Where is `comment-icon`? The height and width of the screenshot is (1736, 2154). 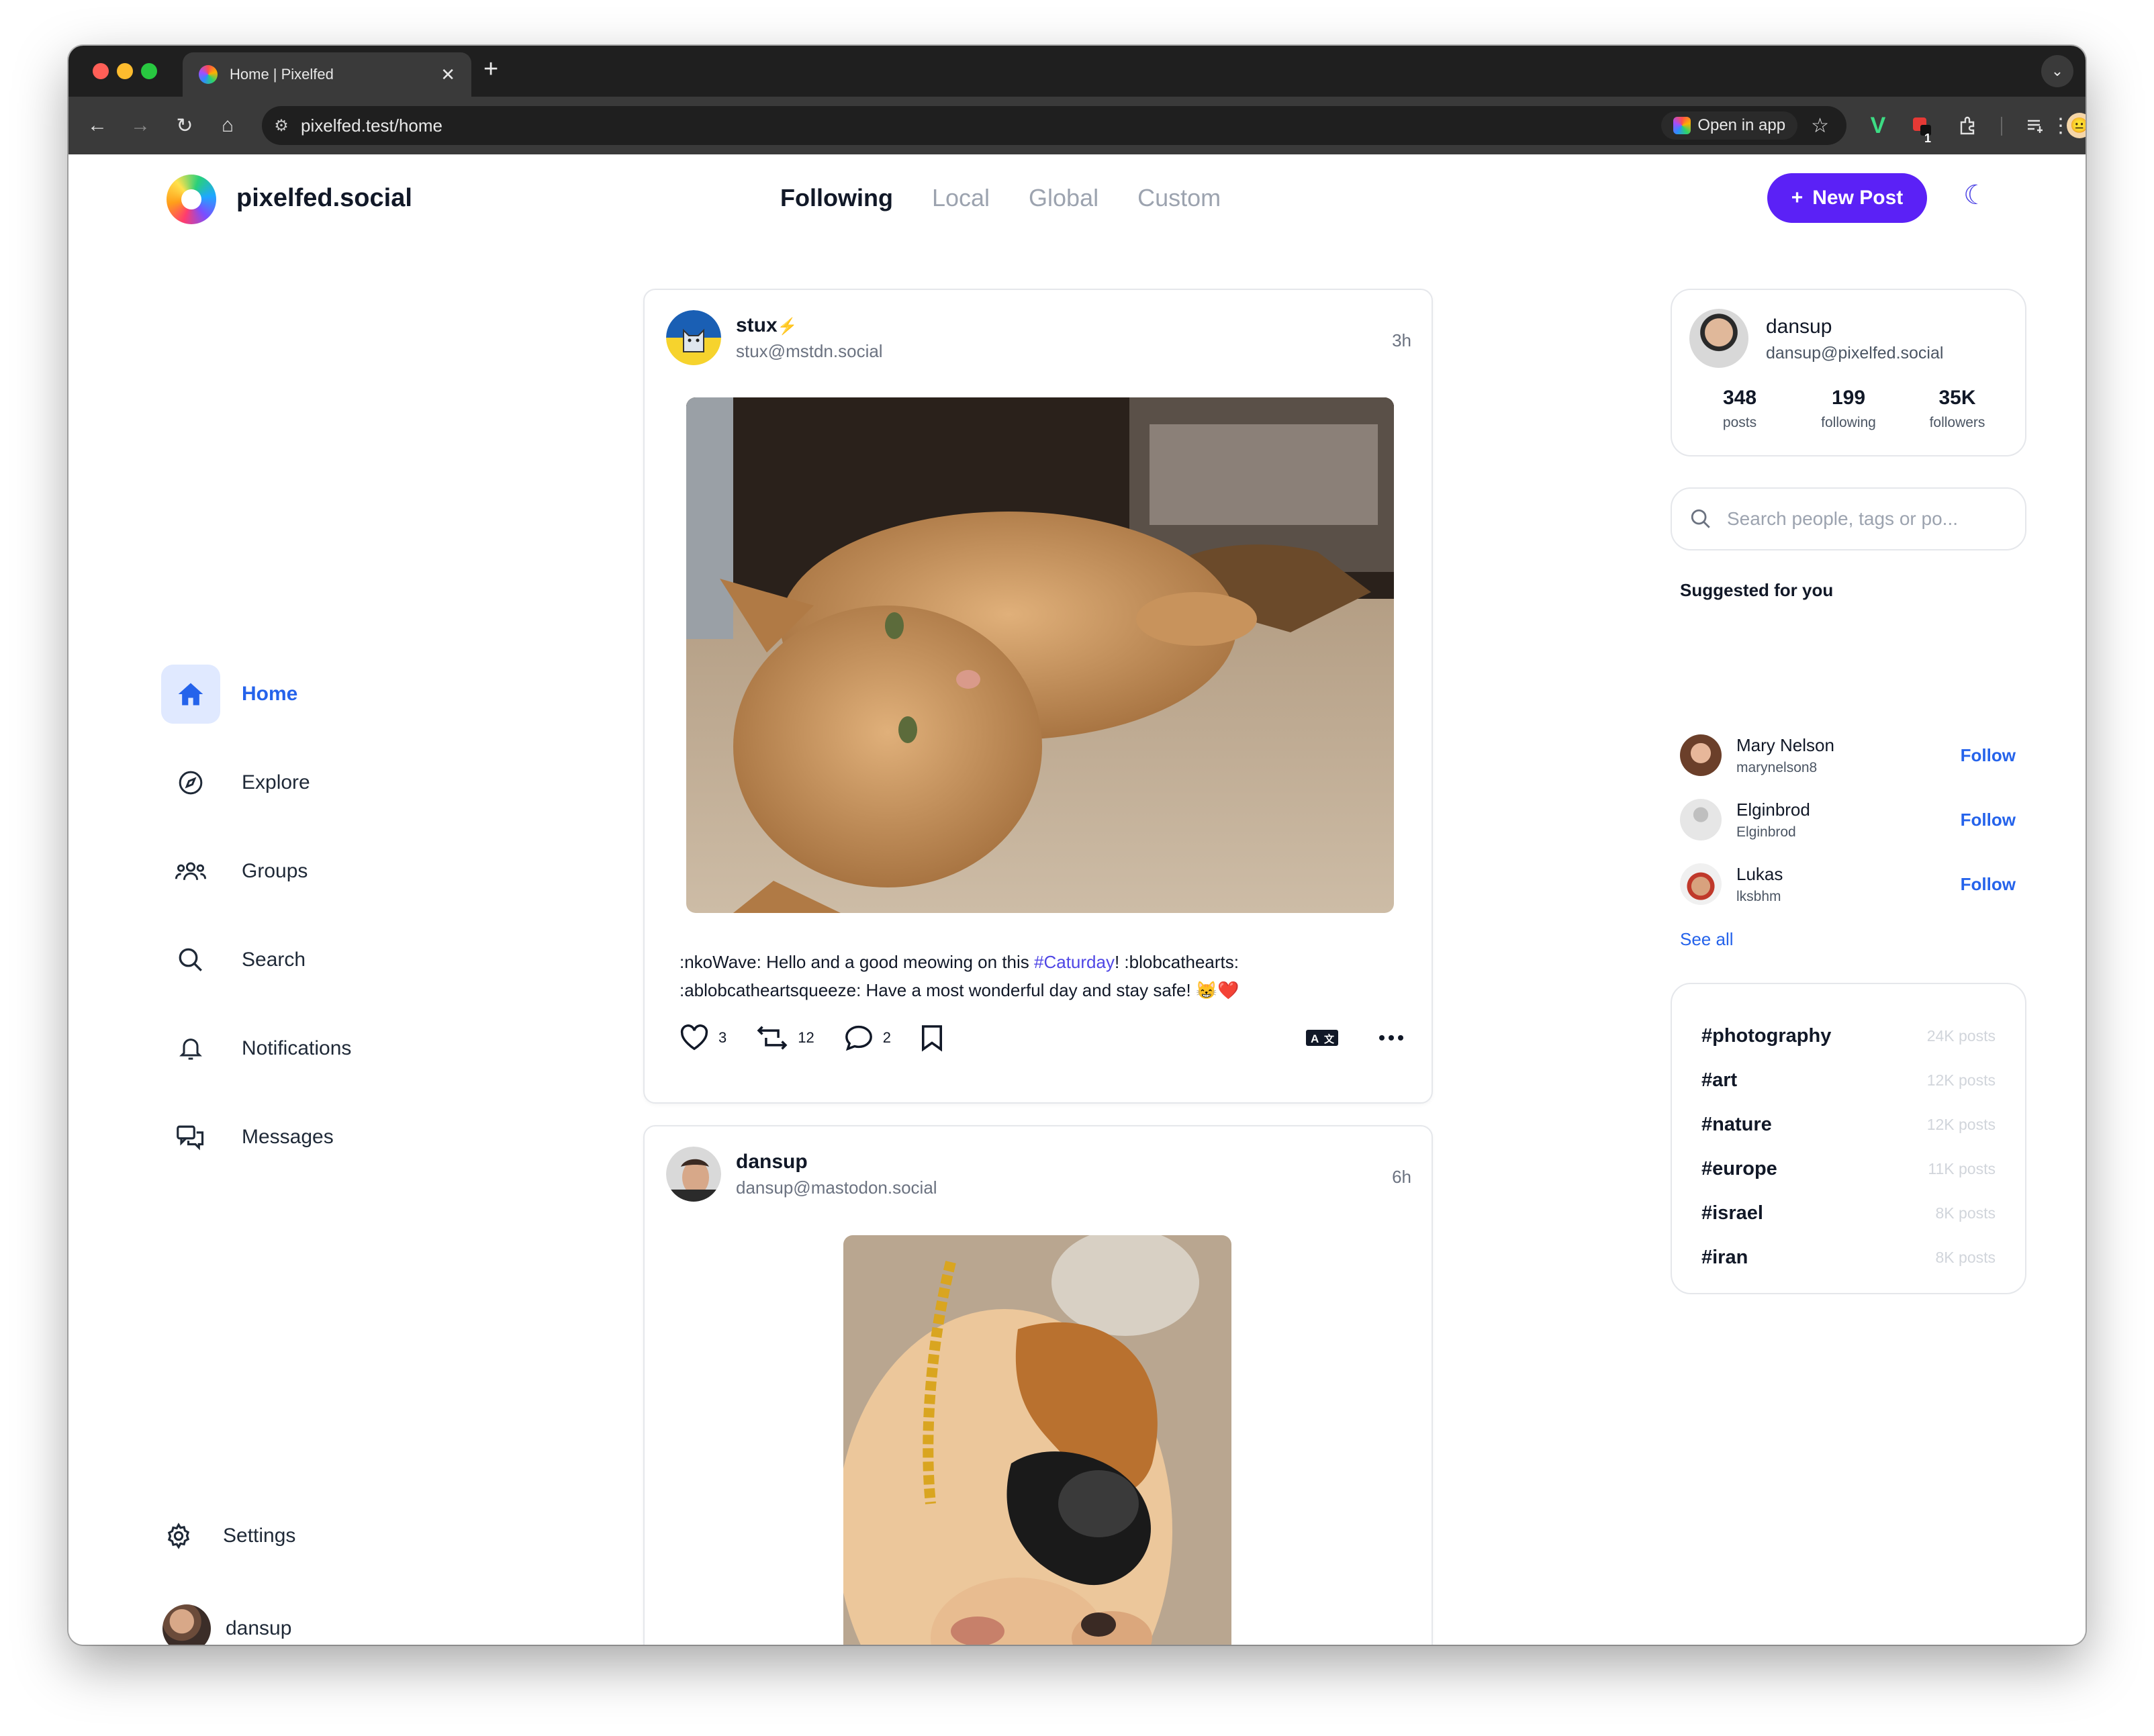
comment-icon is located at coordinates (858, 1038).